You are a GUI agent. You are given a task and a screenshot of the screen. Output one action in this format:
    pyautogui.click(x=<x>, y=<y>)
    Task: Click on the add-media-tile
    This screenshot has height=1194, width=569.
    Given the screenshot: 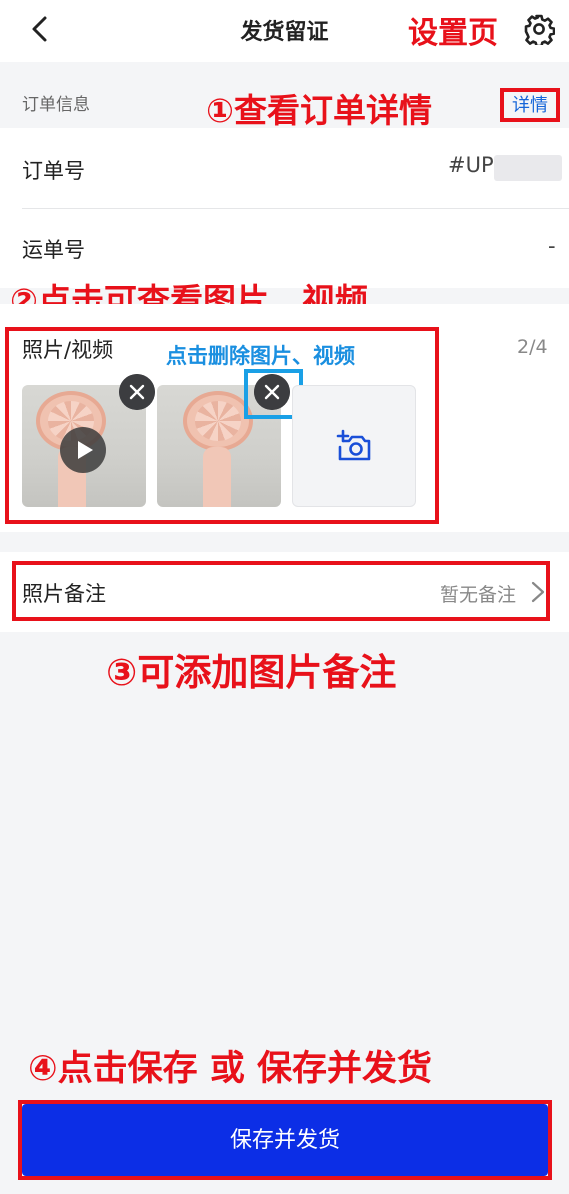 What is the action you would take?
    pyautogui.click(x=354, y=446)
    